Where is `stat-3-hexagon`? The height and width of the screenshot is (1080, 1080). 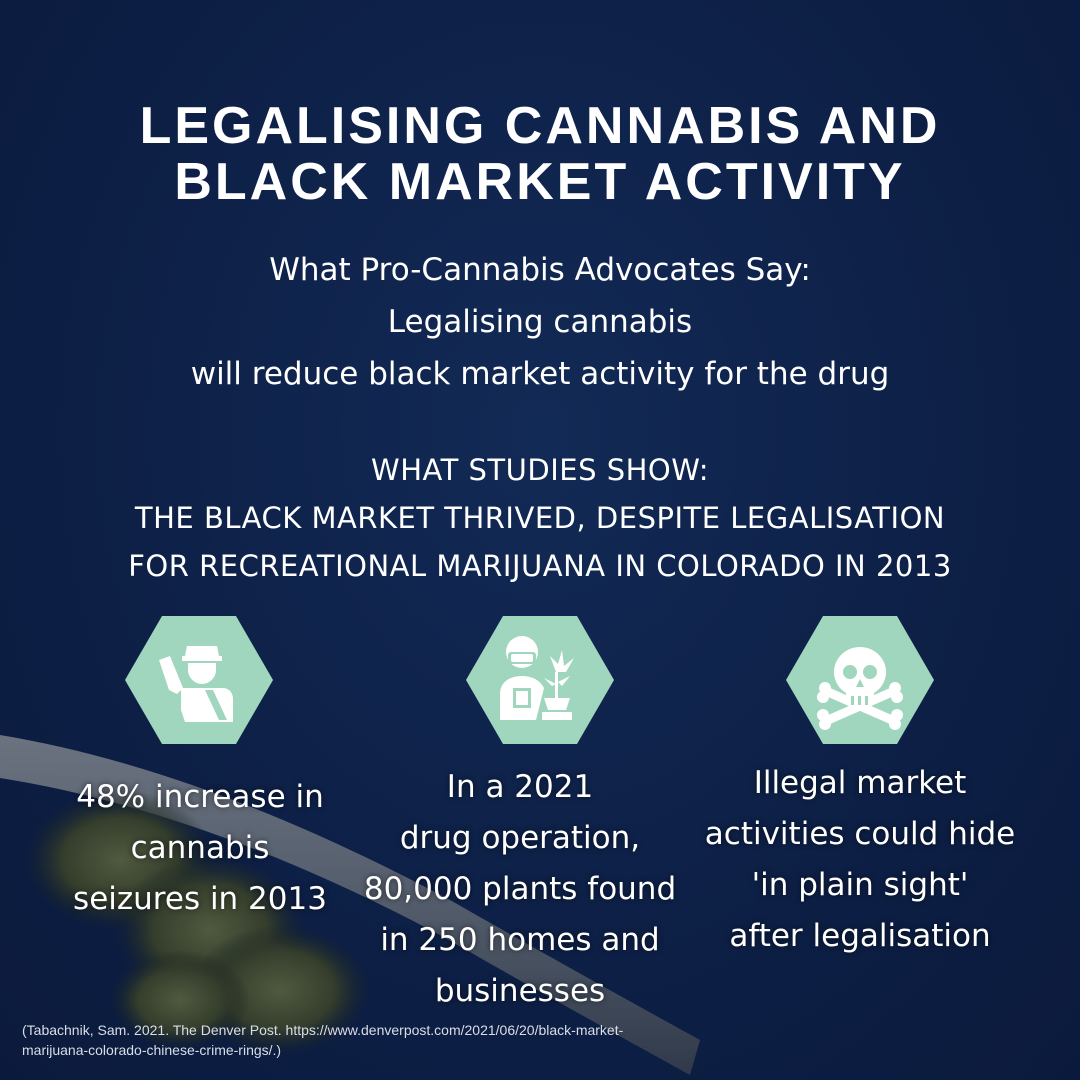 stat-3-hexagon is located at coordinates (860, 680).